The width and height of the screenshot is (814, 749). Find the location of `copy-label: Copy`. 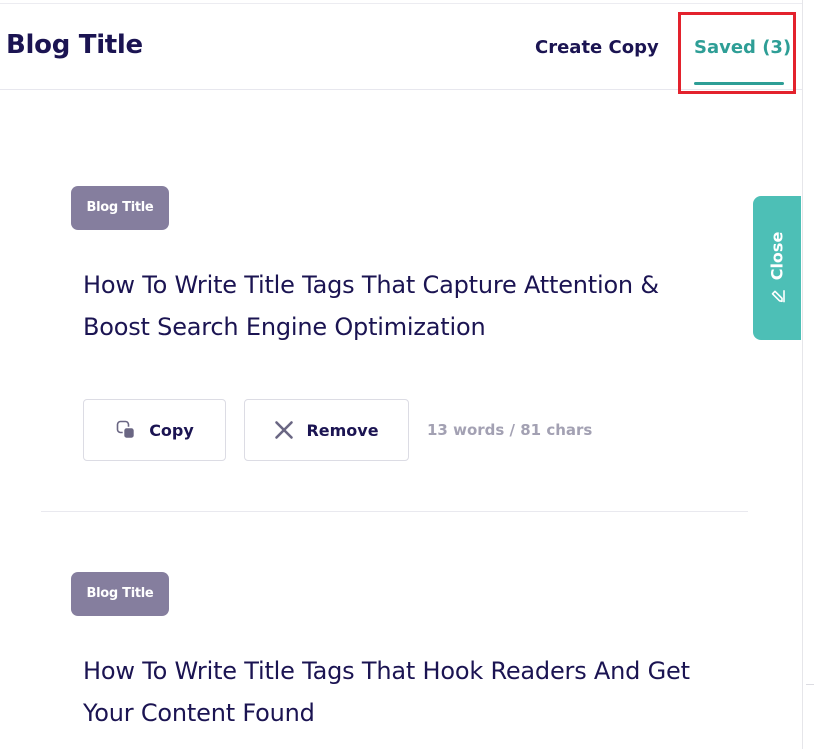

copy-label: Copy is located at coordinates (171, 430).